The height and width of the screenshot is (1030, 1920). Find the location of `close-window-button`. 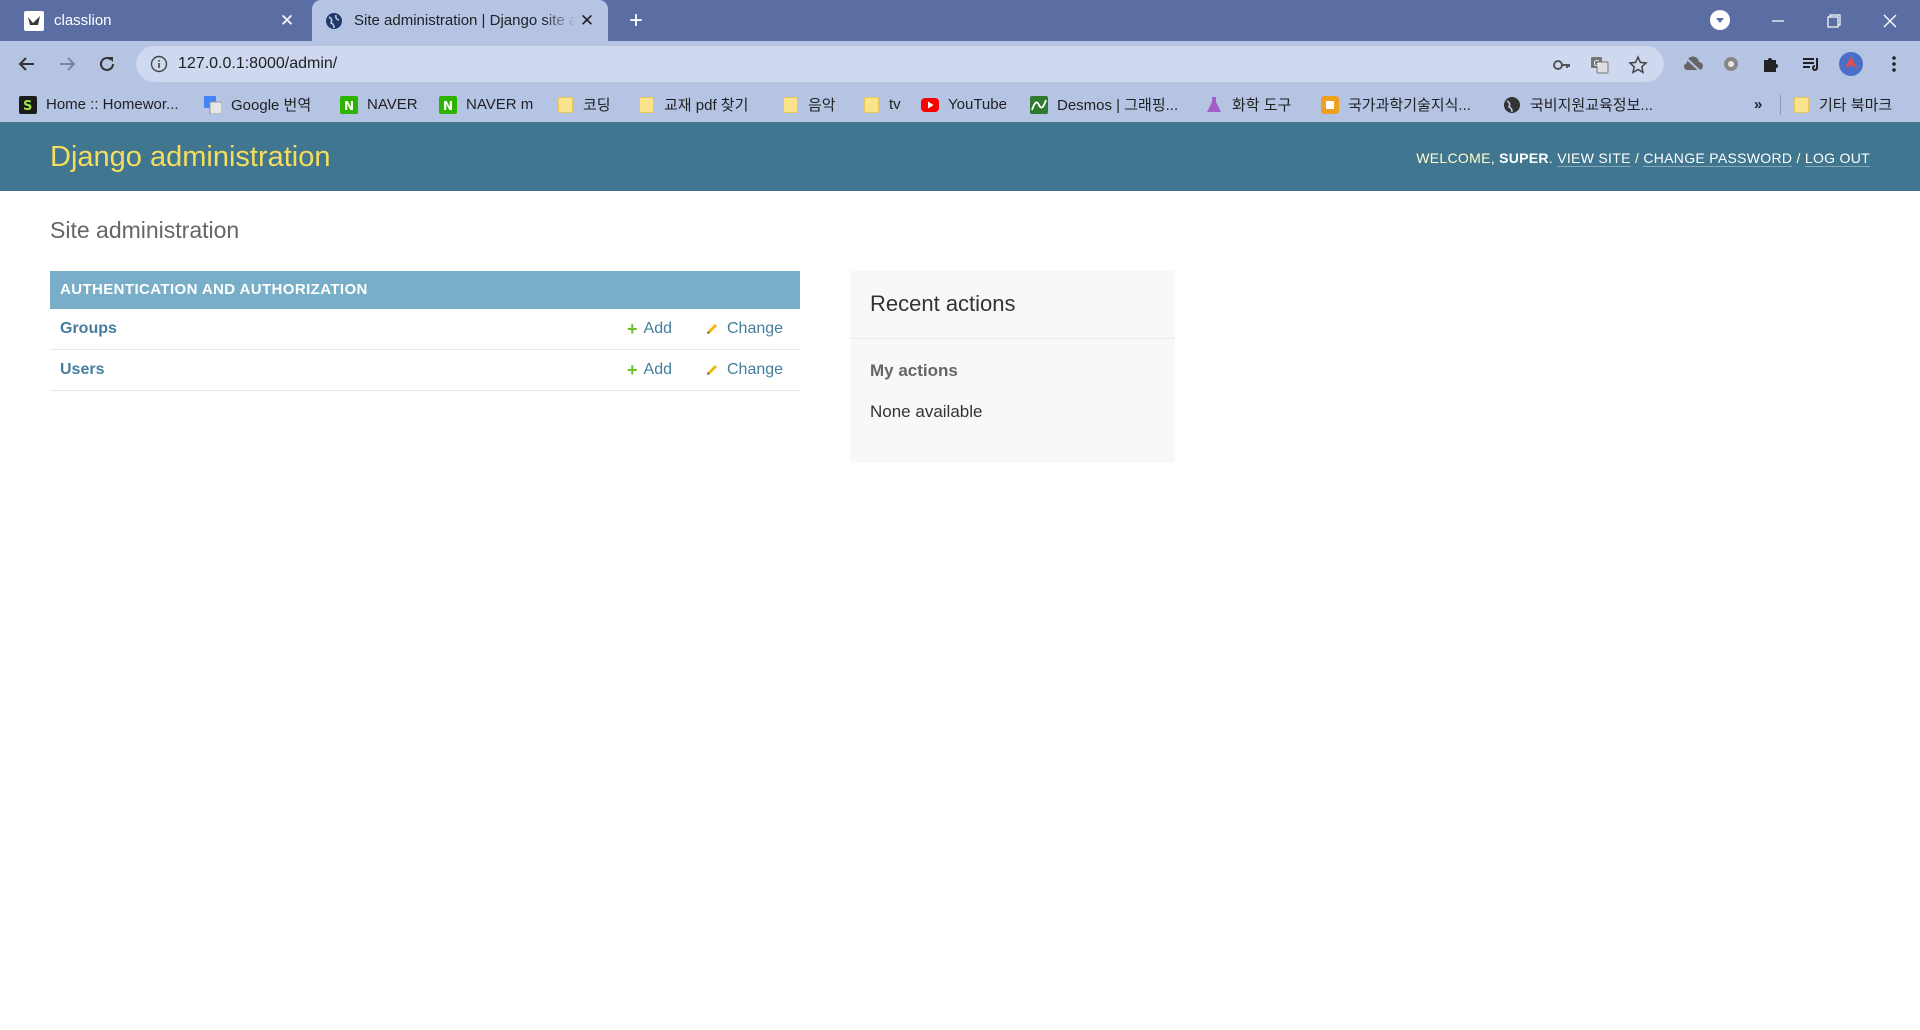

close-window-button is located at coordinates (1890, 20).